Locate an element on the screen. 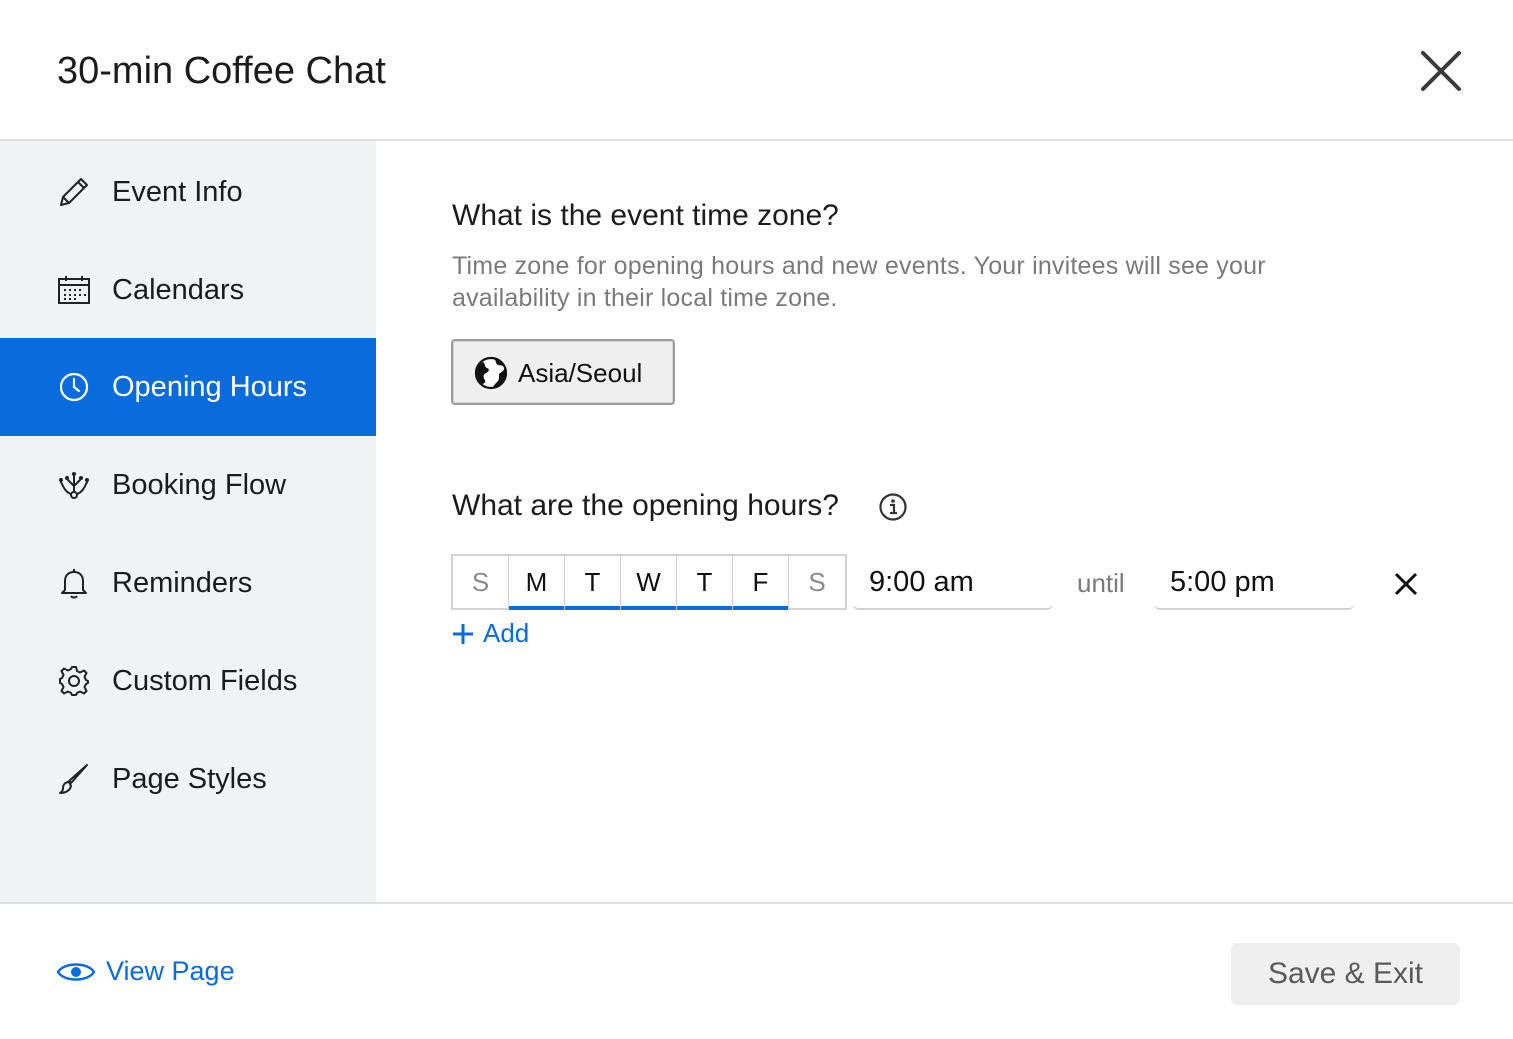 The image size is (1513, 1039). sidebar-item-label: Opening Hours is located at coordinates (210, 386).